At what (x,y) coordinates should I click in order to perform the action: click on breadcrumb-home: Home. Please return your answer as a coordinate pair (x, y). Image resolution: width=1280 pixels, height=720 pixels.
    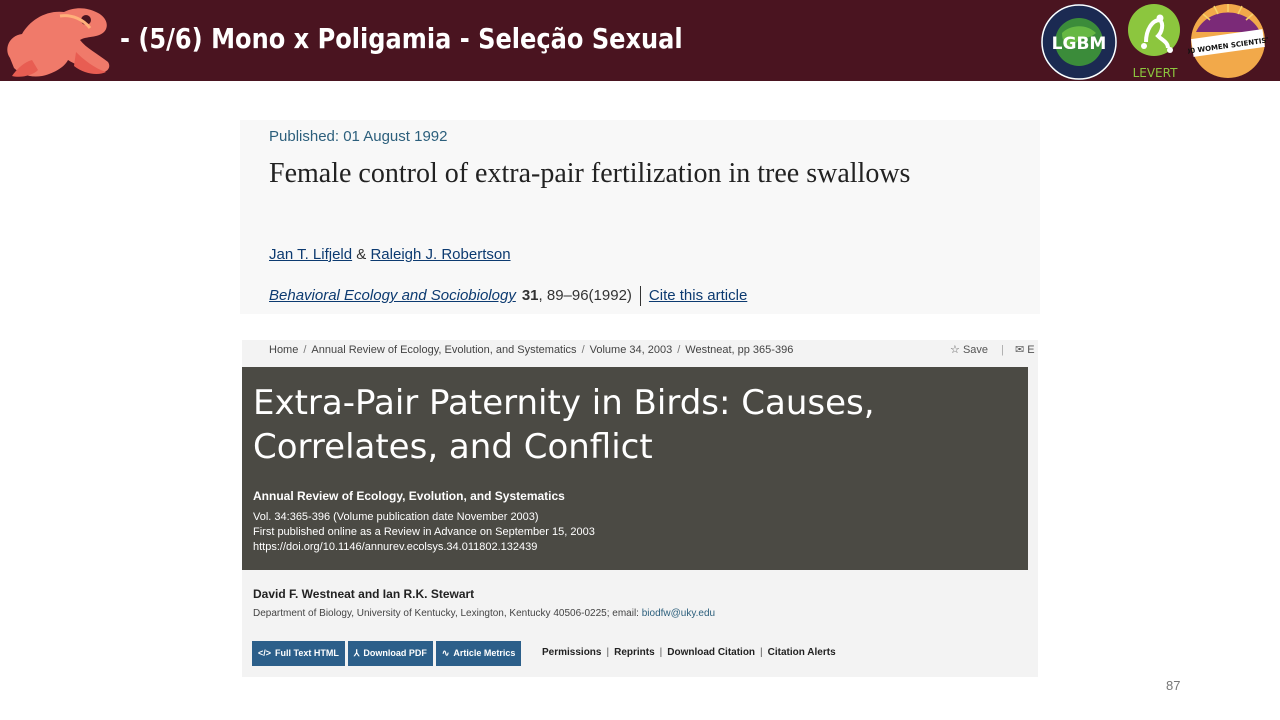
    Looking at the image, I should click on (283, 350).